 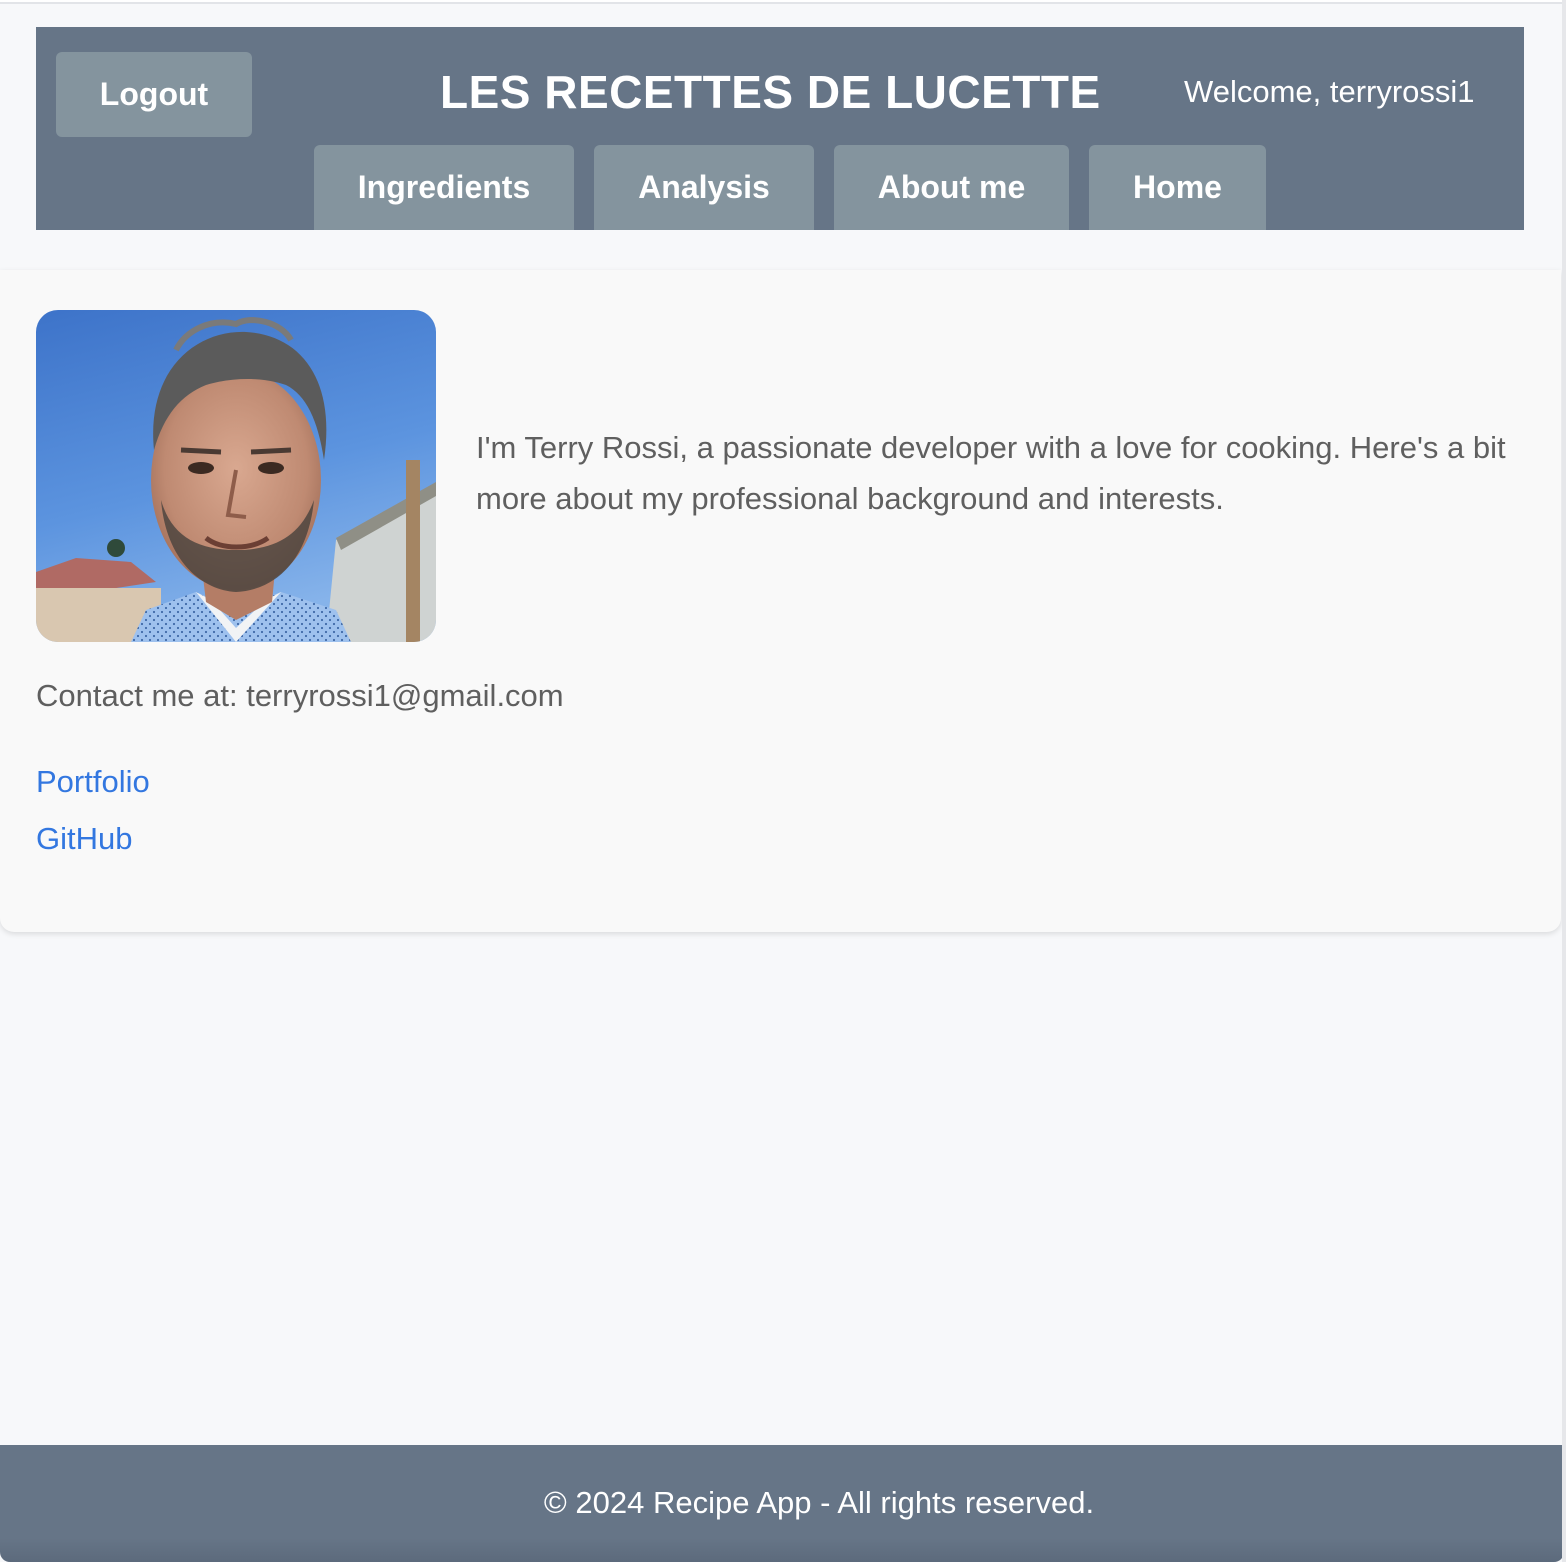 I want to click on welcome-text: Welcome, terryrossi1, so click(x=1329, y=91).